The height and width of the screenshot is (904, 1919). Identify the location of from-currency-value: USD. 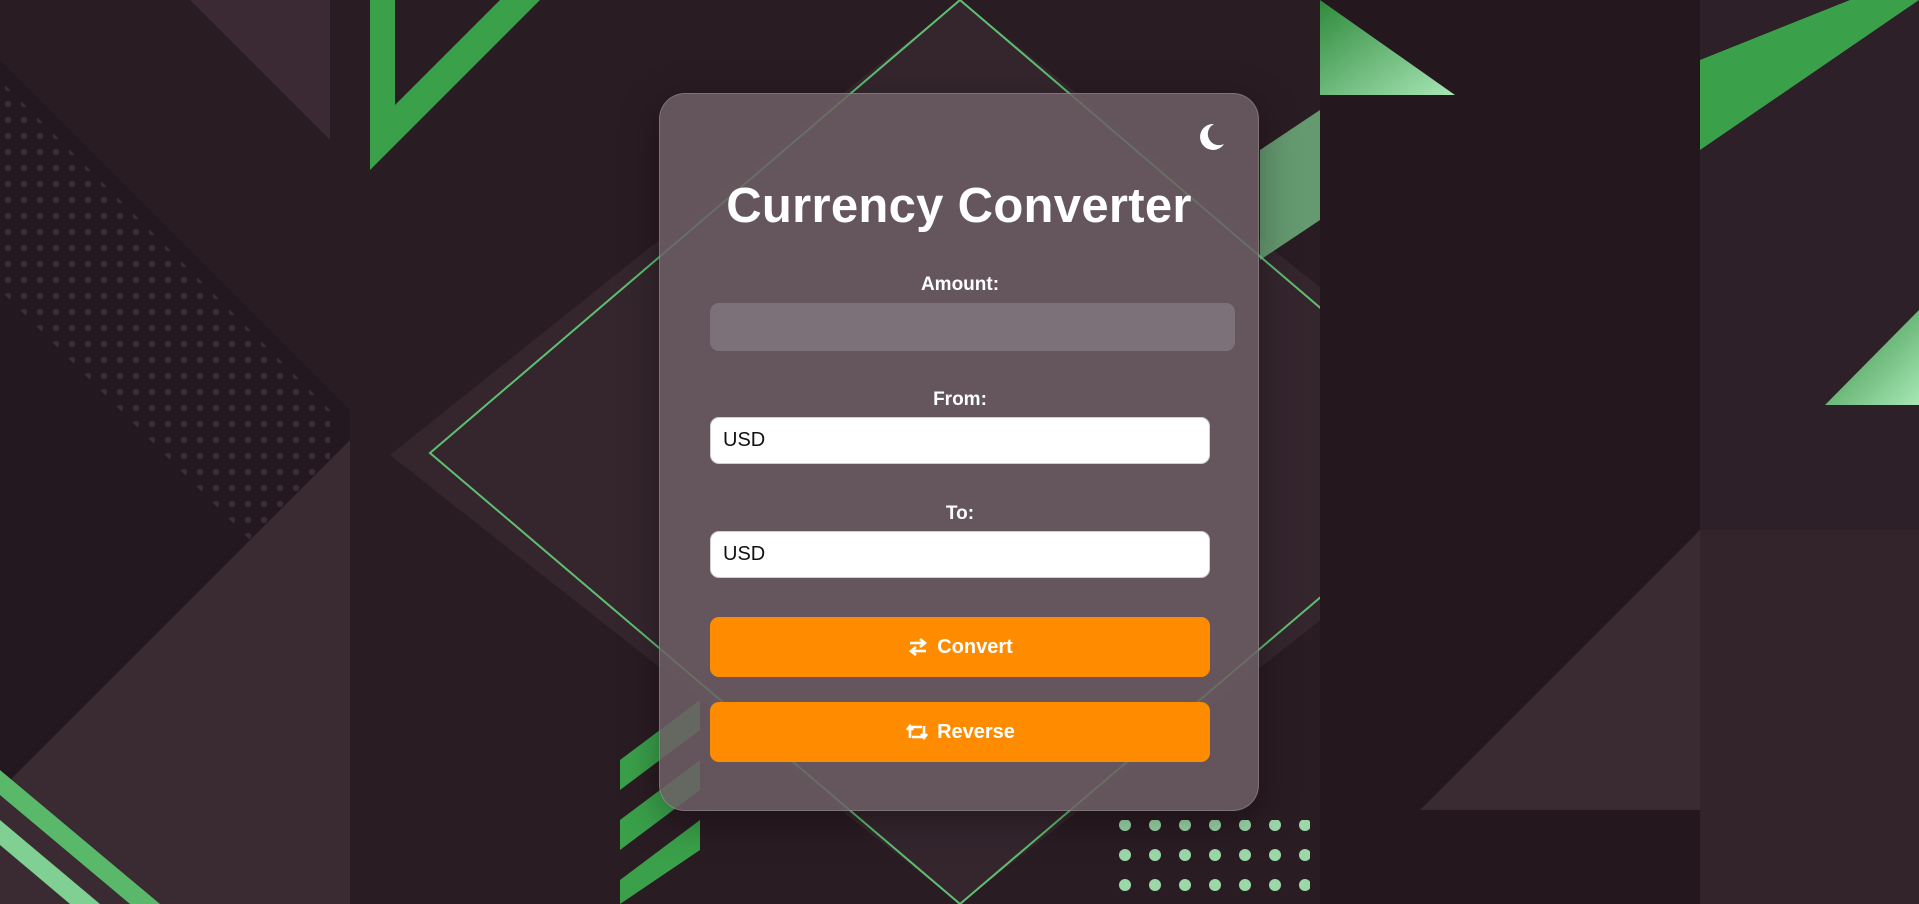
(744, 440).